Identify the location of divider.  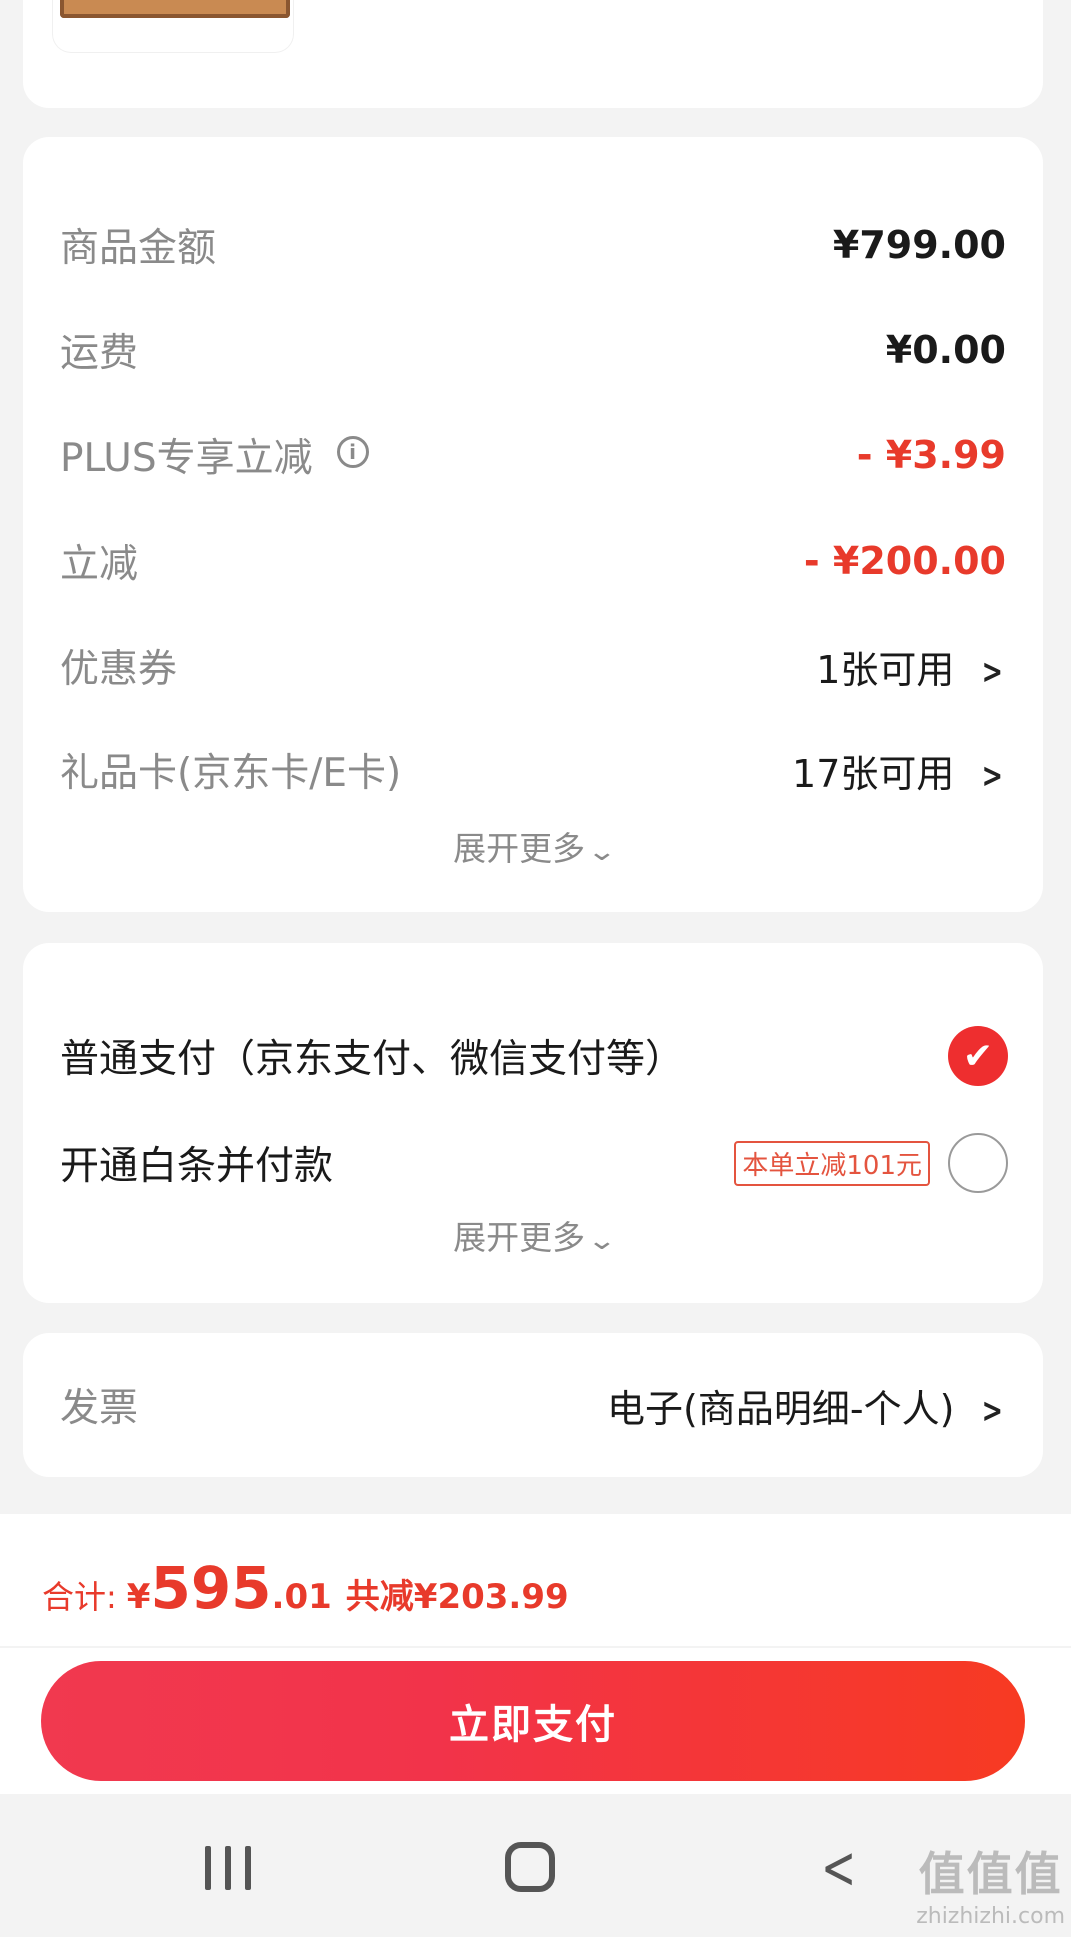
(535, 1647).